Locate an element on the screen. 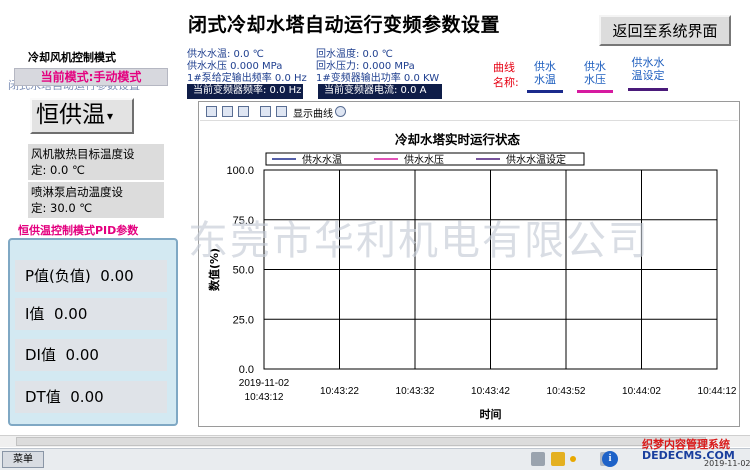 Image resolution: width=750 pixels, height=470 pixels. current-amp-readout: 当前变频器电流: 0.0 A is located at coordinates (380, 91).